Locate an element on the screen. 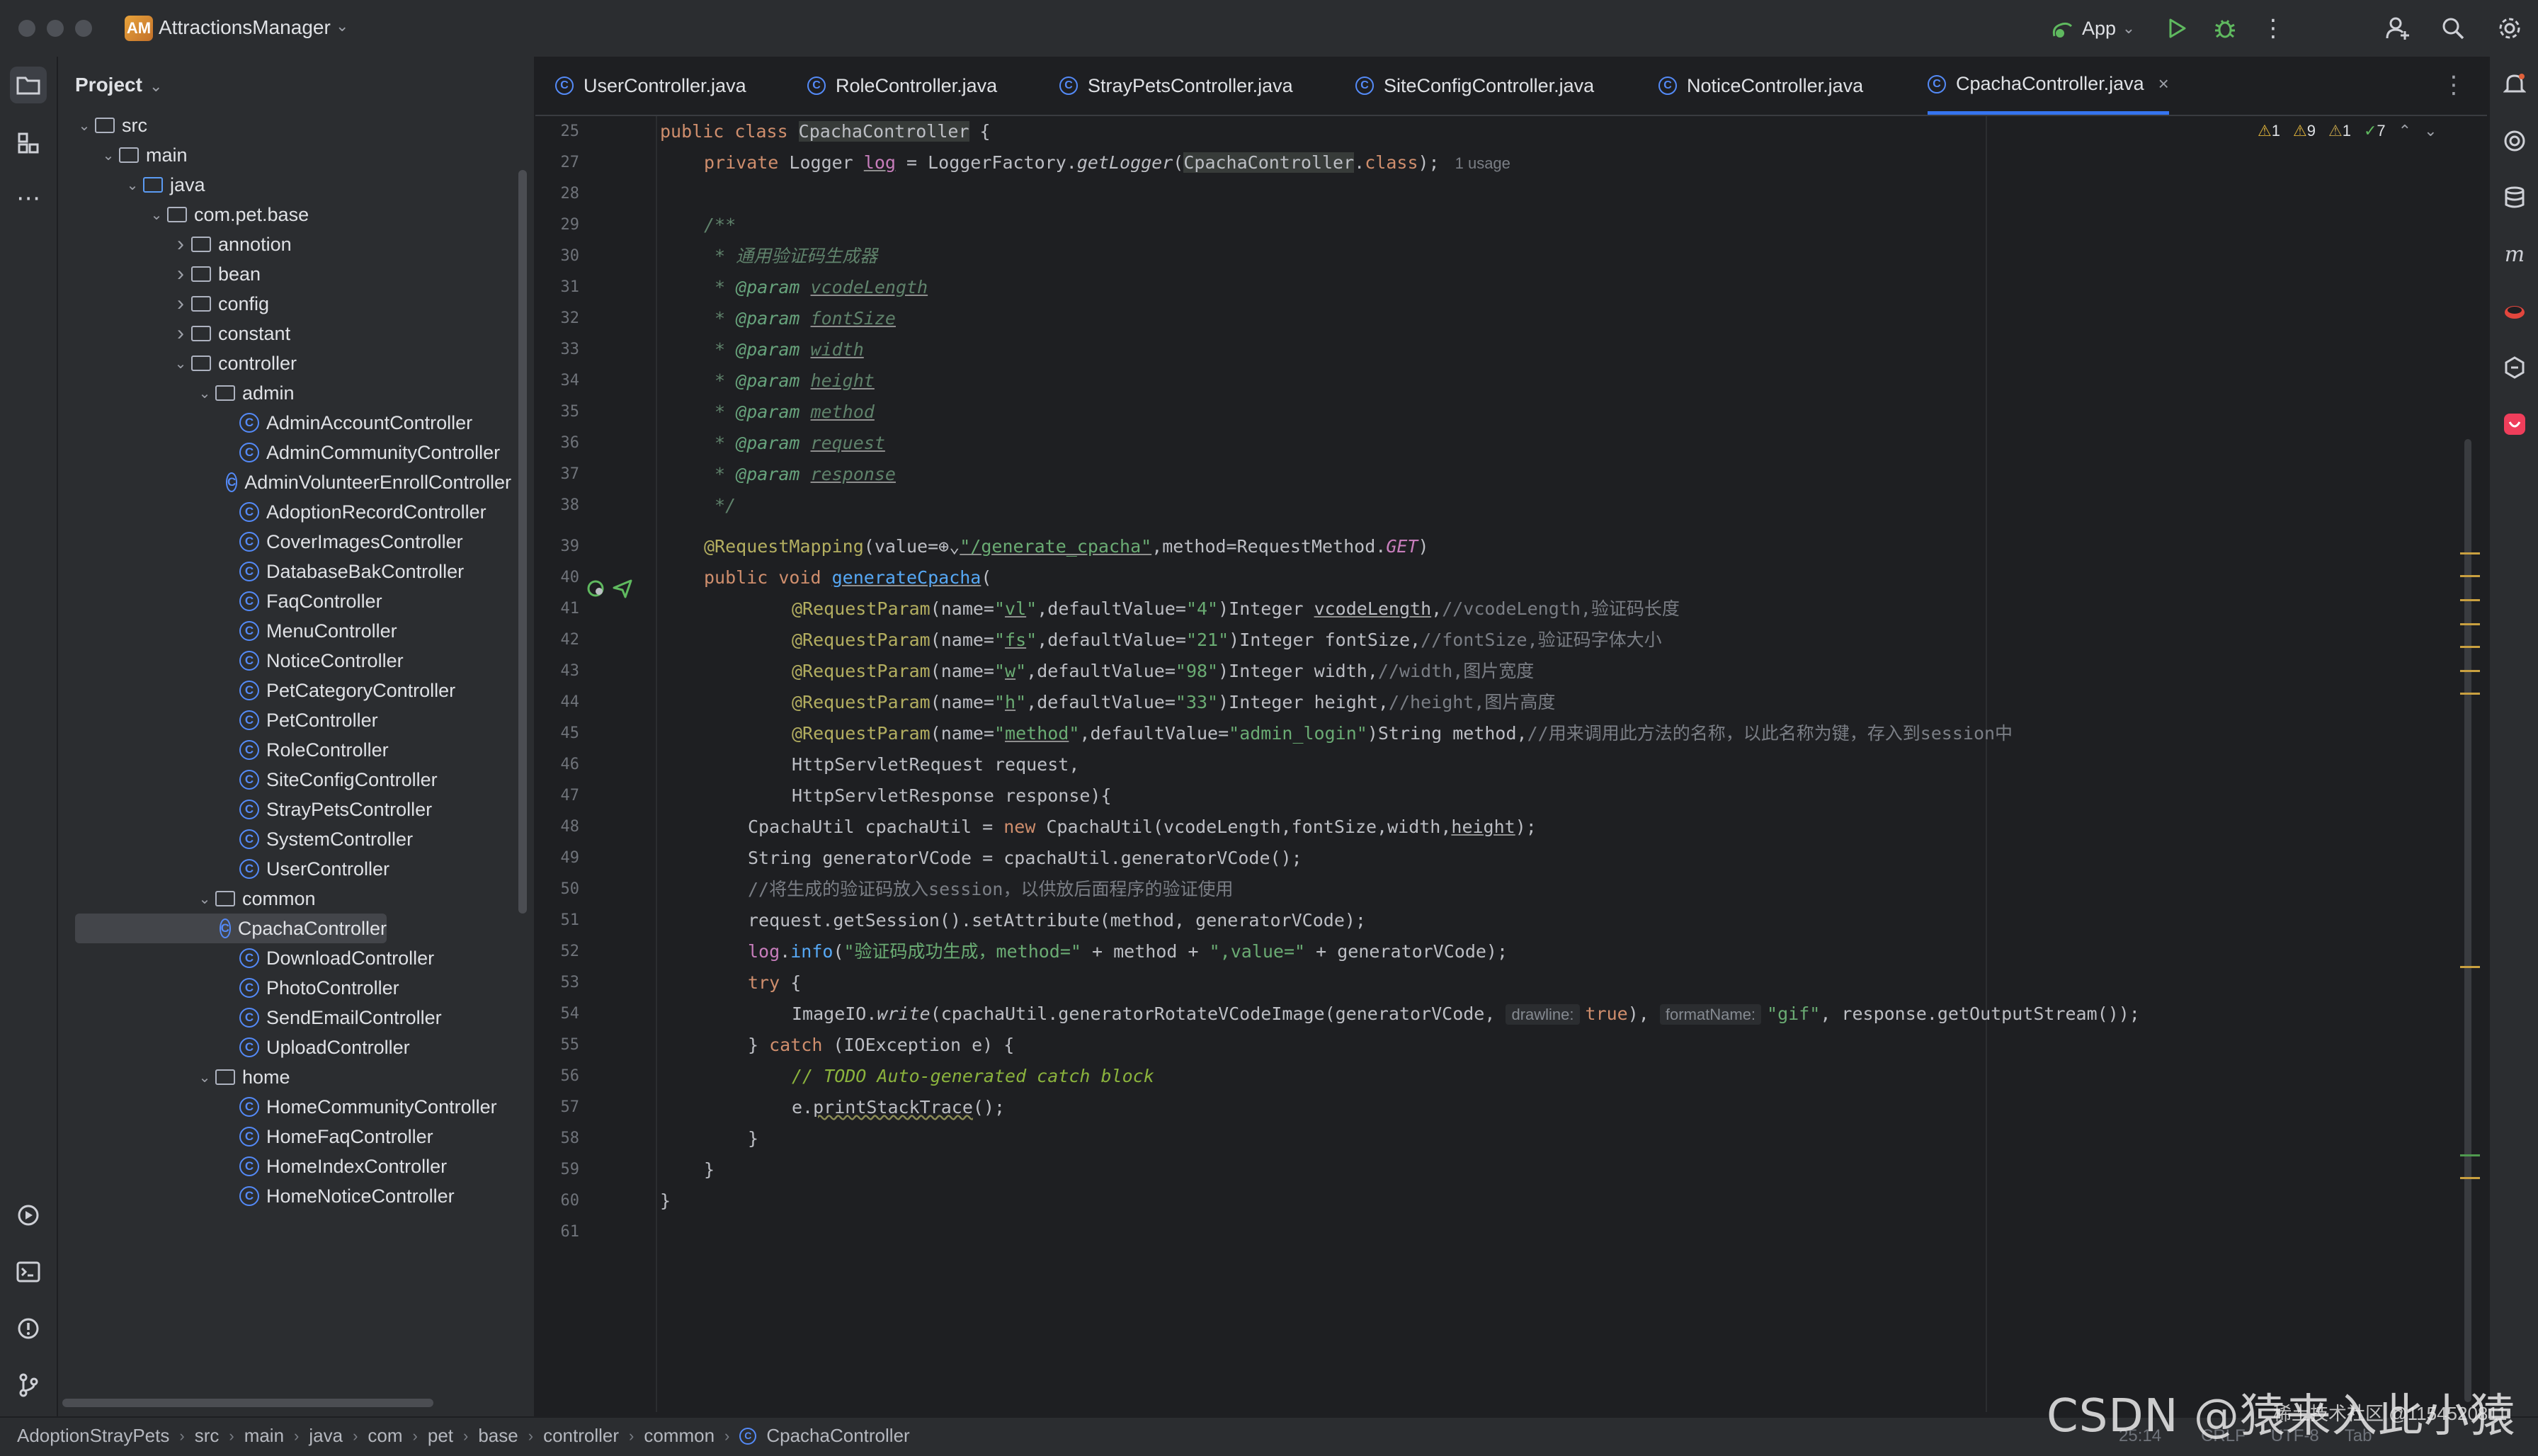 This screenshot has height=1456, width=2538. tree-folder-item: ⌄ admin is located at coordinates (284, 393).